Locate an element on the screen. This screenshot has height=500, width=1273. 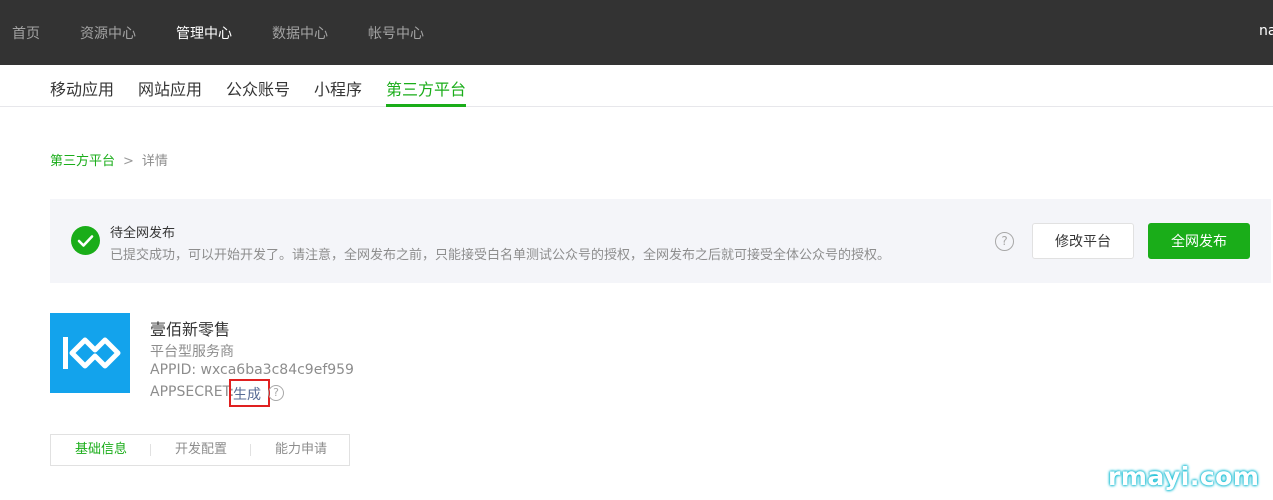
subnav-item-official-accounts: 公众账号 is located at coordinates (258, 88).